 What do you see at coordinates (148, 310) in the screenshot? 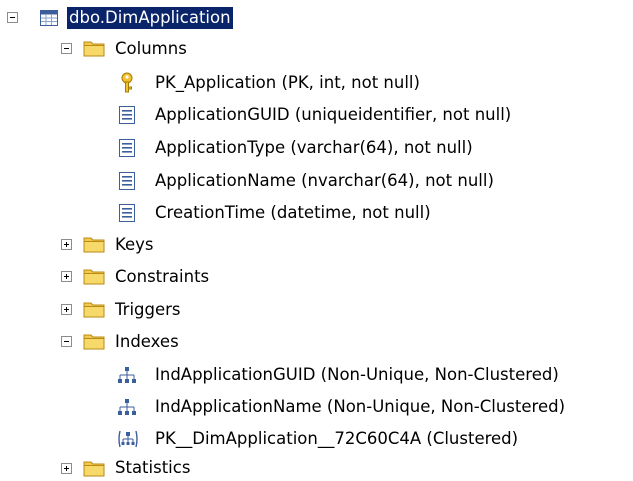
I see `tree-node-label: Triggers` at bounding box center [148, 310].